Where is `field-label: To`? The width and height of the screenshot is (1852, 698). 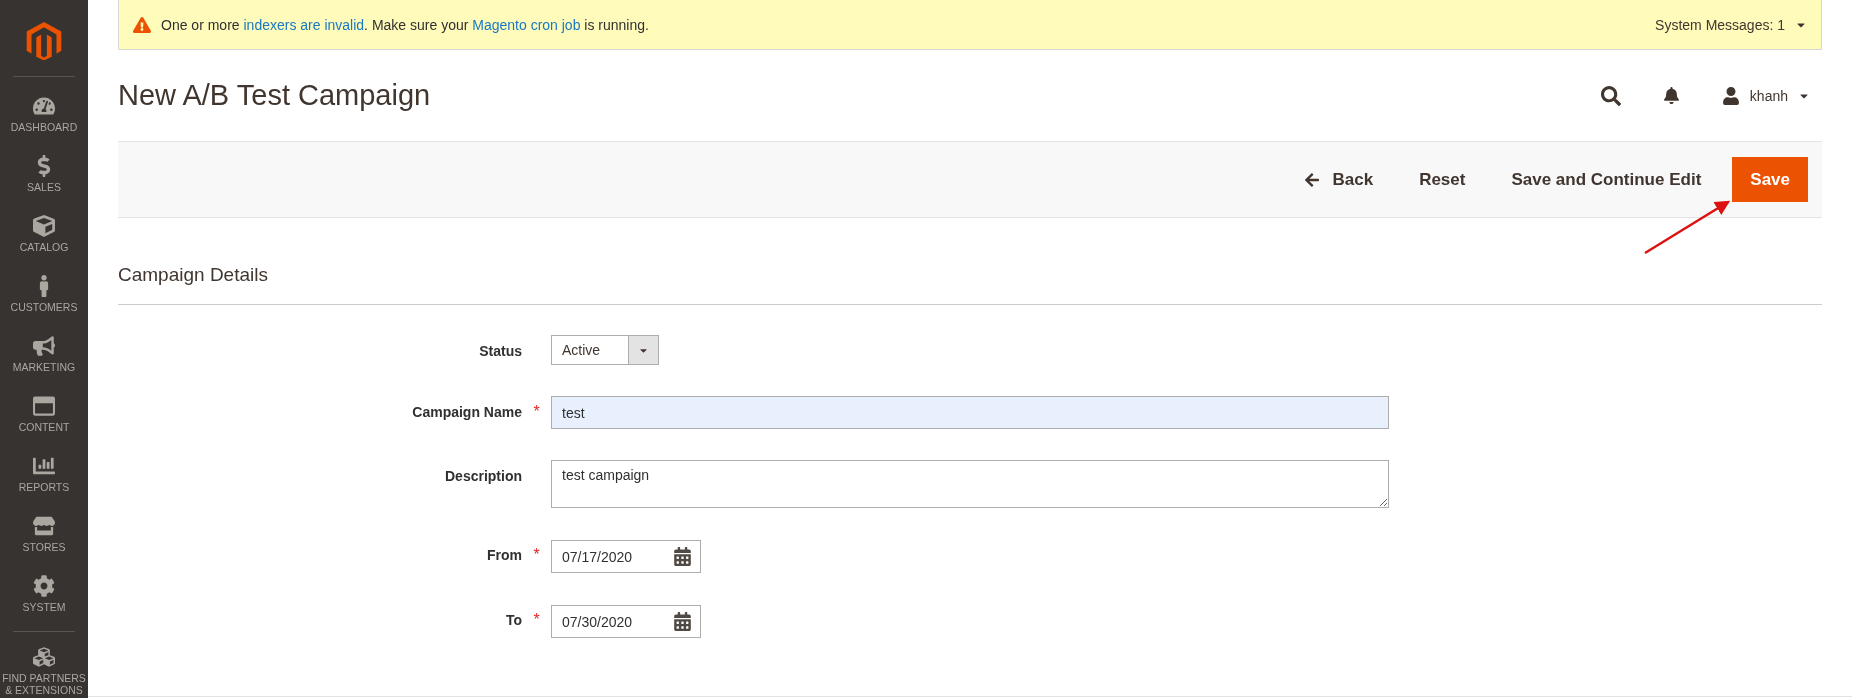 field-label: To is located at coordinates (513, 619).